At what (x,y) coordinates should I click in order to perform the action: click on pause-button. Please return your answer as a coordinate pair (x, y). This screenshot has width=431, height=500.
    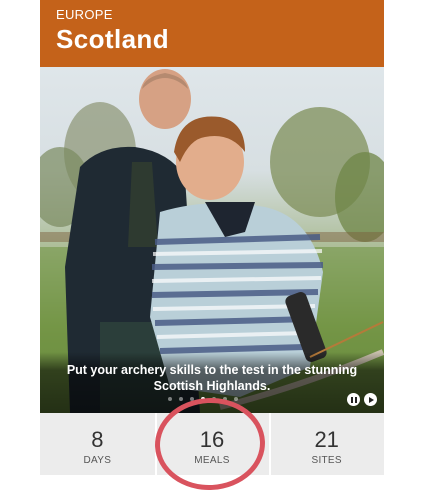
    Looking at the image, I should click on (353, 399).